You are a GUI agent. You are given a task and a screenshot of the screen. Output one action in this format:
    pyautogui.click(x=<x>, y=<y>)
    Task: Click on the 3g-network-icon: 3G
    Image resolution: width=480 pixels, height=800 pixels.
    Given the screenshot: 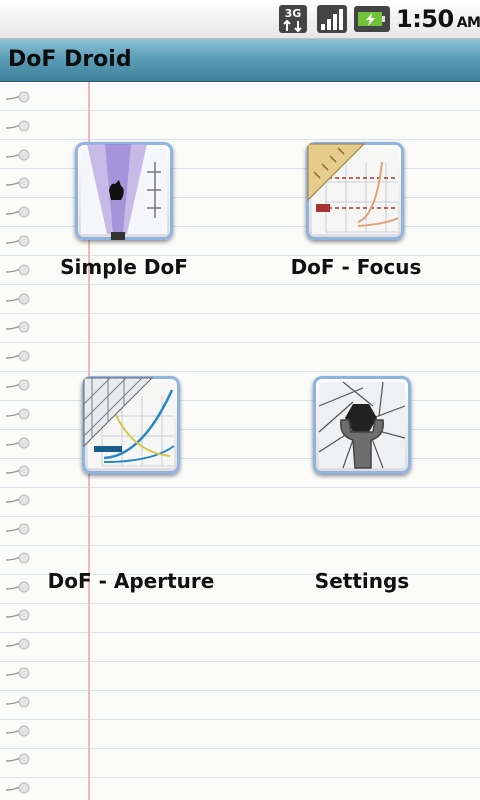 What is the action you would take?
    pyautogui.click(x=293, y=19)
    